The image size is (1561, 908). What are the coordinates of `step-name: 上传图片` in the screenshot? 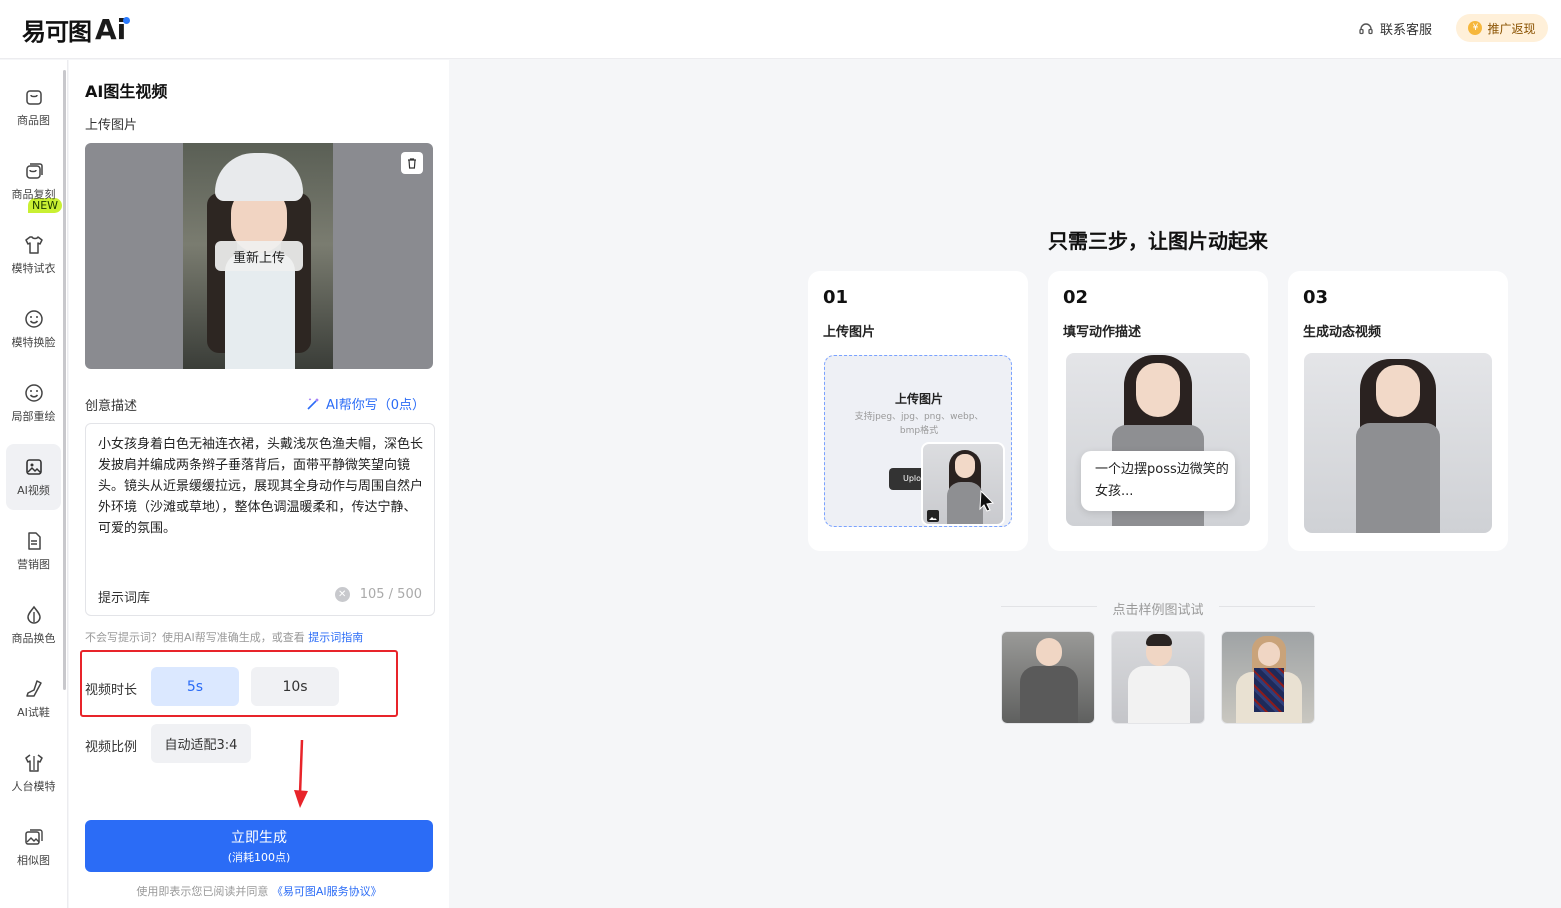 It's located at (849, 332).